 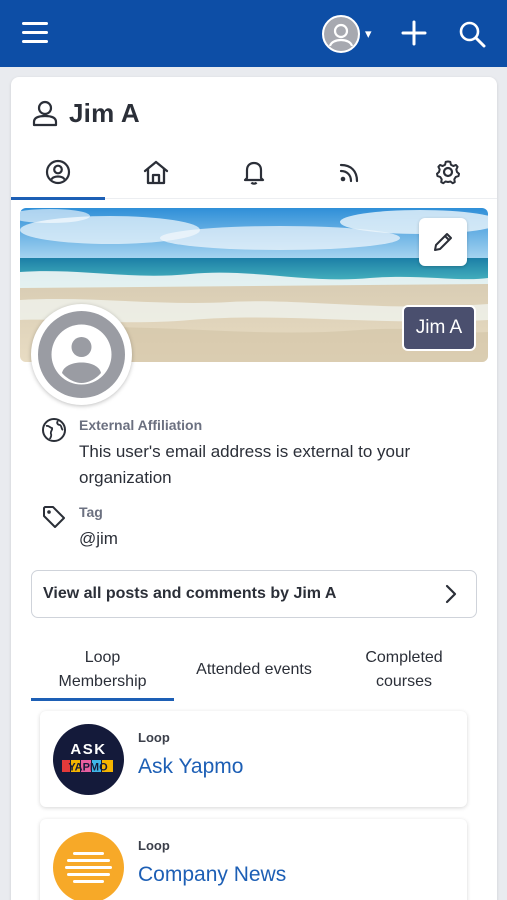 What do you see at coordinates (88, 759) in the screenshot?
I see `ask-yapmo-logo: ASK YAPMO` at bounding box center [88, 759].